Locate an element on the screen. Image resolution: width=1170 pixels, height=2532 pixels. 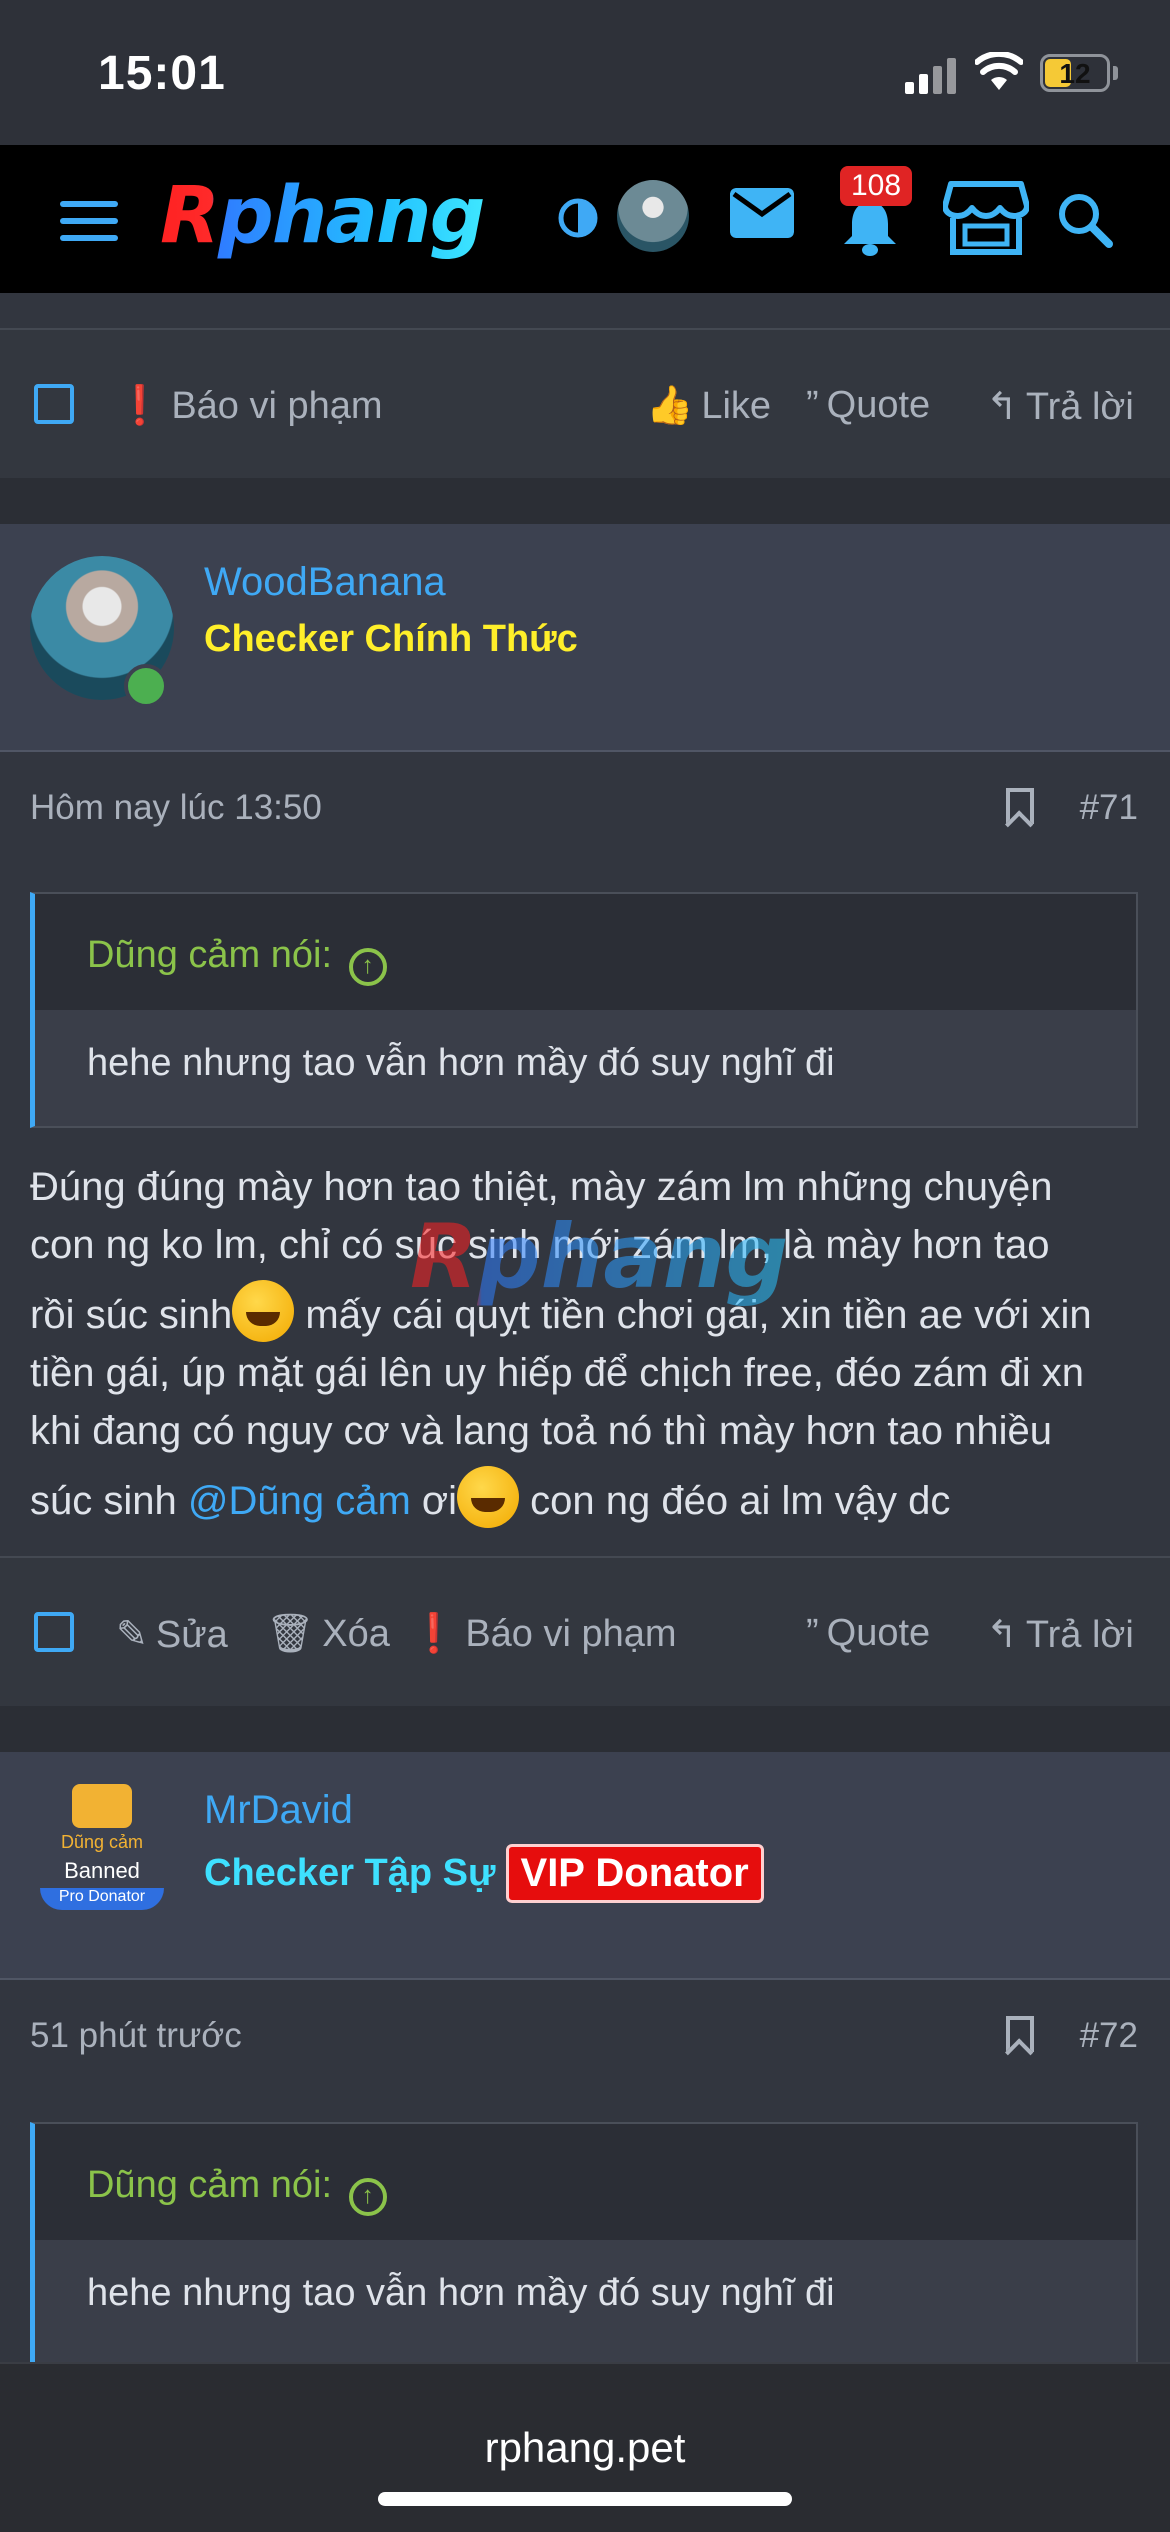
post-number: #71 is located at coordinates (1109, 808).